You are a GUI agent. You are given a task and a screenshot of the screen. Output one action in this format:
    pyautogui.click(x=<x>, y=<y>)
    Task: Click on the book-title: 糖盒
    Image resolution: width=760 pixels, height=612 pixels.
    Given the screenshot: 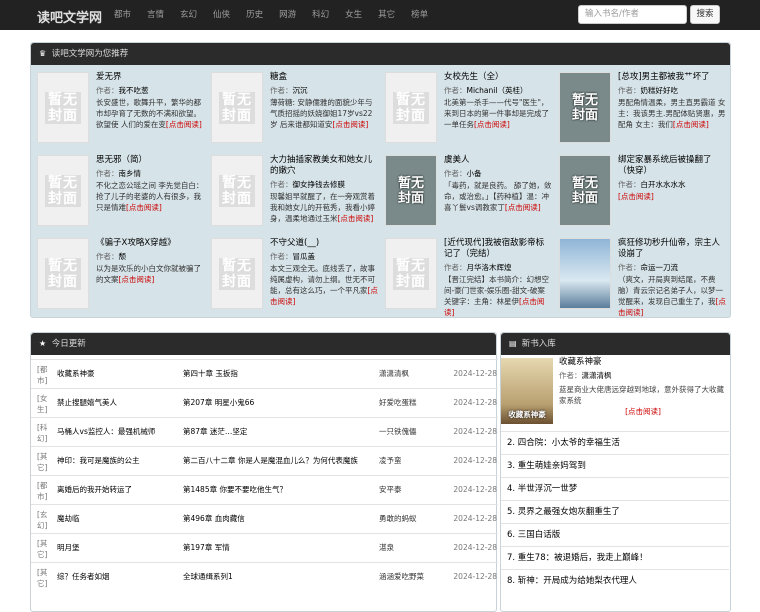 What is the action you would take?
    pyautogui.click(x=324, y=77)
    